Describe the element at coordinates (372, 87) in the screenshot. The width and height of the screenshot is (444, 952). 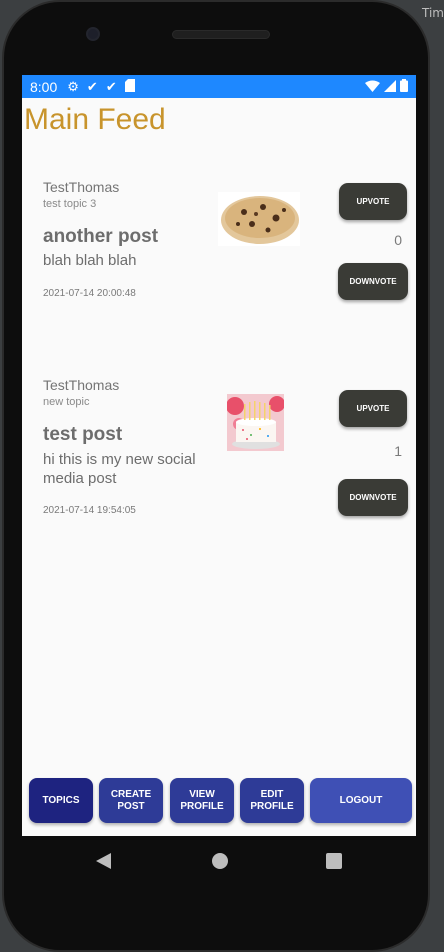
I see `wifi-icon` at that location.